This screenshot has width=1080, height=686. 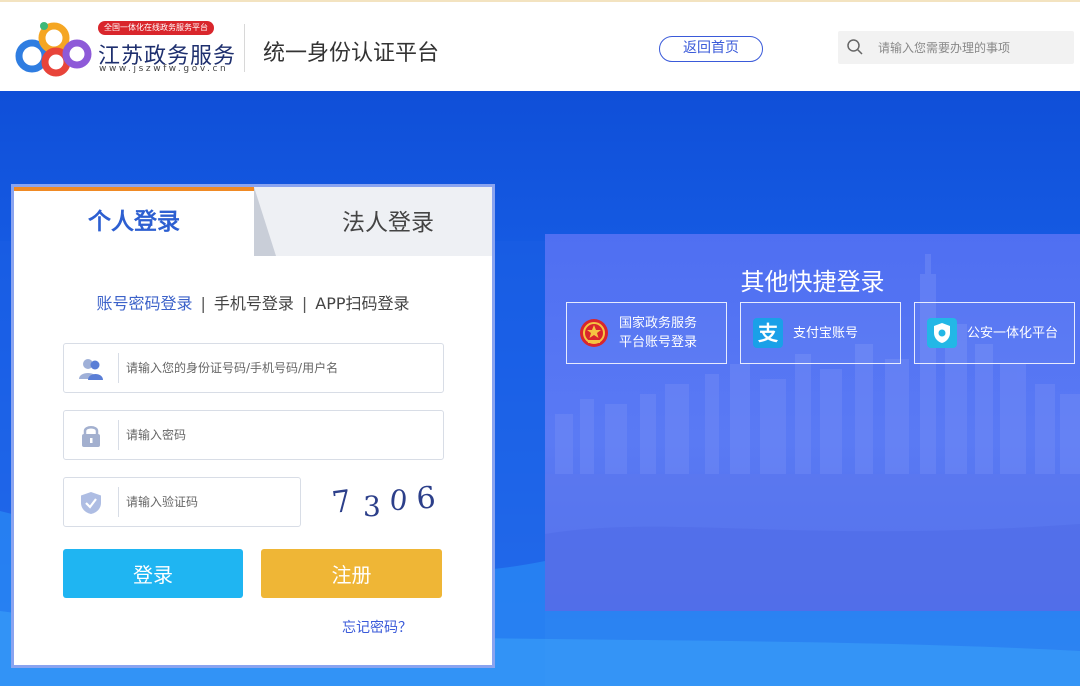 I want to click on search-input, so click(x=973, y=47).